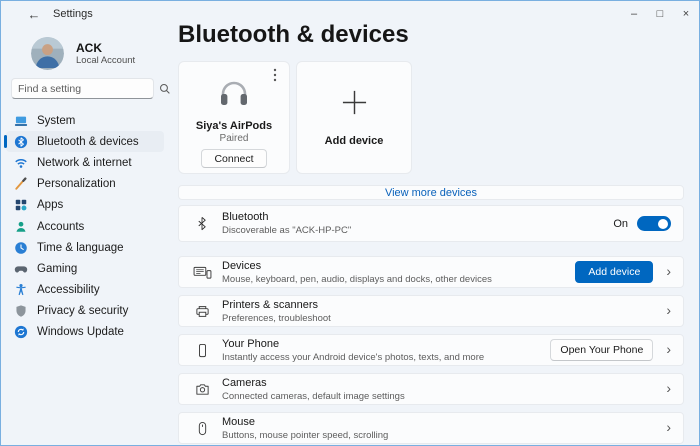 The height and width of the screenshot is (446, 700). I want to click on sidebar-item-accounts: Accounts, so click(85, 226).